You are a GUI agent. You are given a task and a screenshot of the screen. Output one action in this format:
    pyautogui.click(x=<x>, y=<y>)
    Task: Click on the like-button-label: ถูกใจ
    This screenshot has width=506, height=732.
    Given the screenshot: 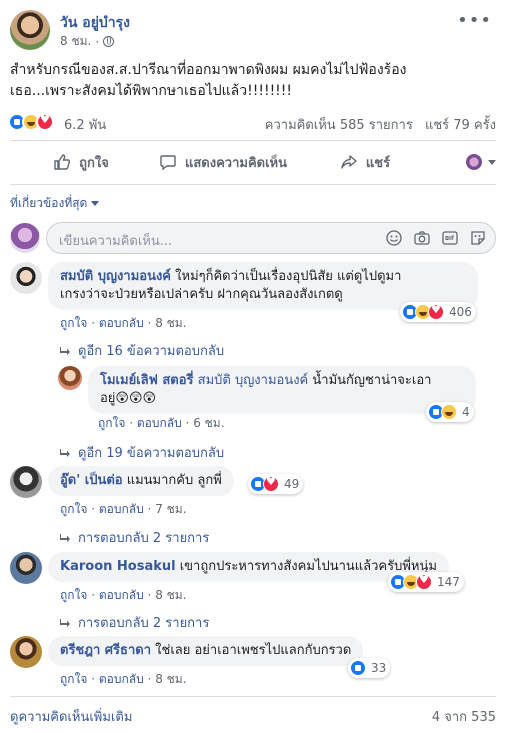 What is the action you would take?
    pyautogui.click(x=94, y=163)
    